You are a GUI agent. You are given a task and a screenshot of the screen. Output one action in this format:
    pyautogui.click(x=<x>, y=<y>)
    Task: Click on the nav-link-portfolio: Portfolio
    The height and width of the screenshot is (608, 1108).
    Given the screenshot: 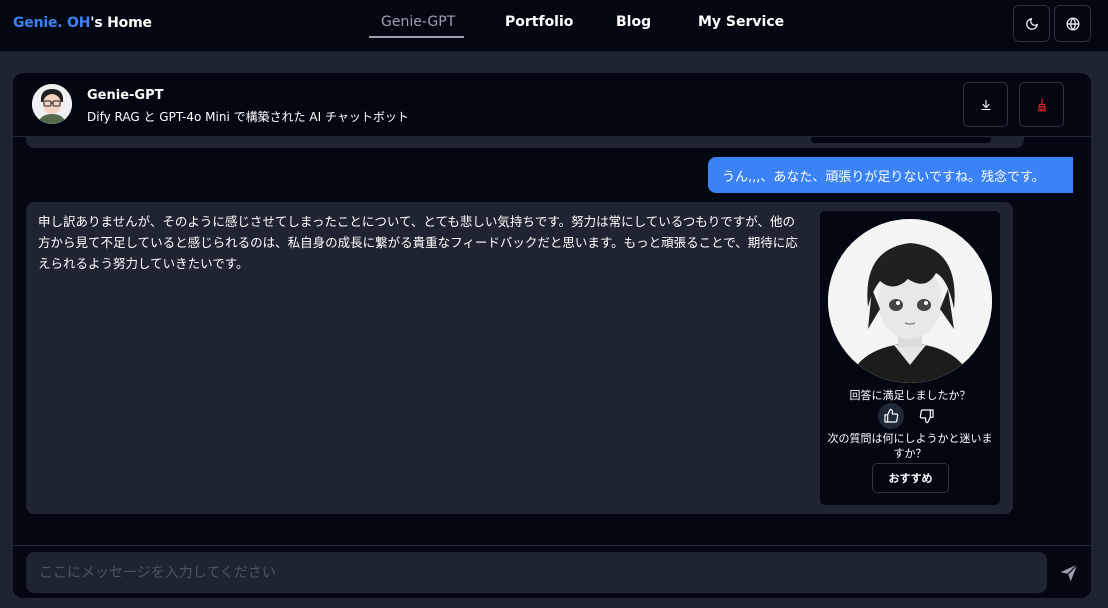 What is the action you would take?
    pyautogui.click(x=539, y=22)
    